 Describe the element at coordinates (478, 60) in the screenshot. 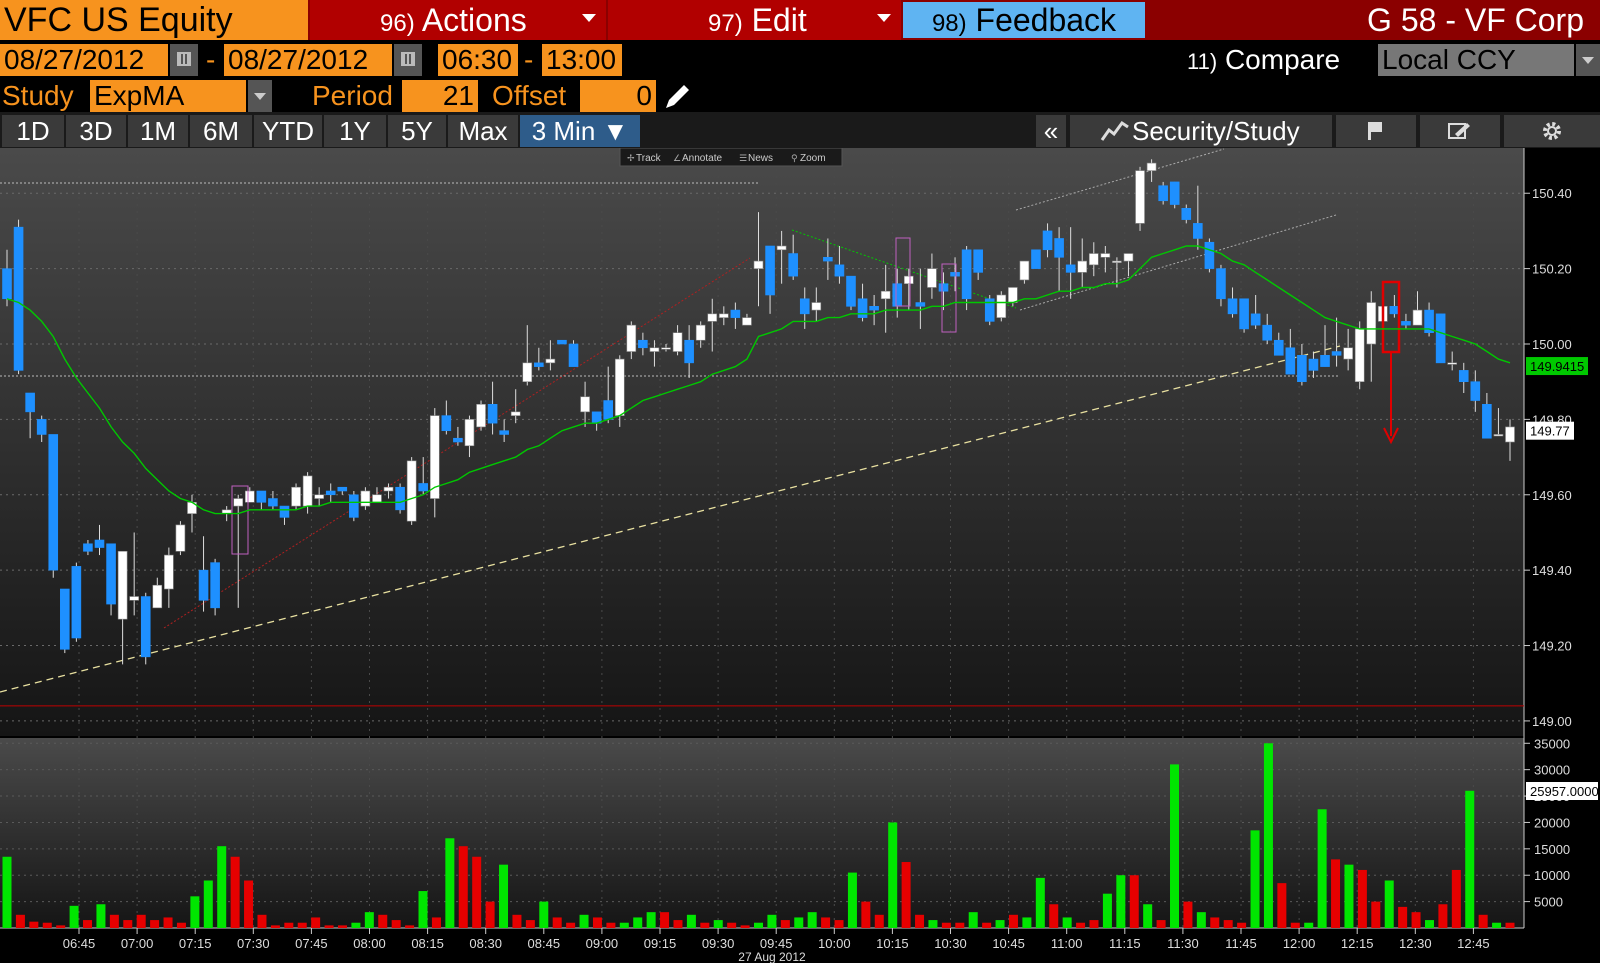

I see `start-time-field: 06:30` at that location.